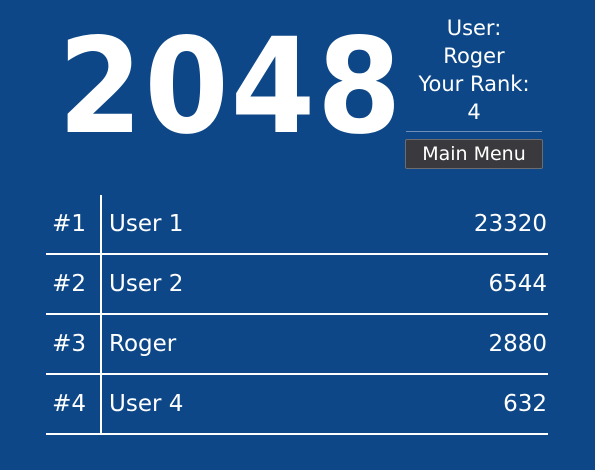 The height and width of the screenshot is (470, 595). What do you see at coordinates (146, 224) in the screenshot?
I see `player-name-cell: User 1` at bounding box center [146, 224].